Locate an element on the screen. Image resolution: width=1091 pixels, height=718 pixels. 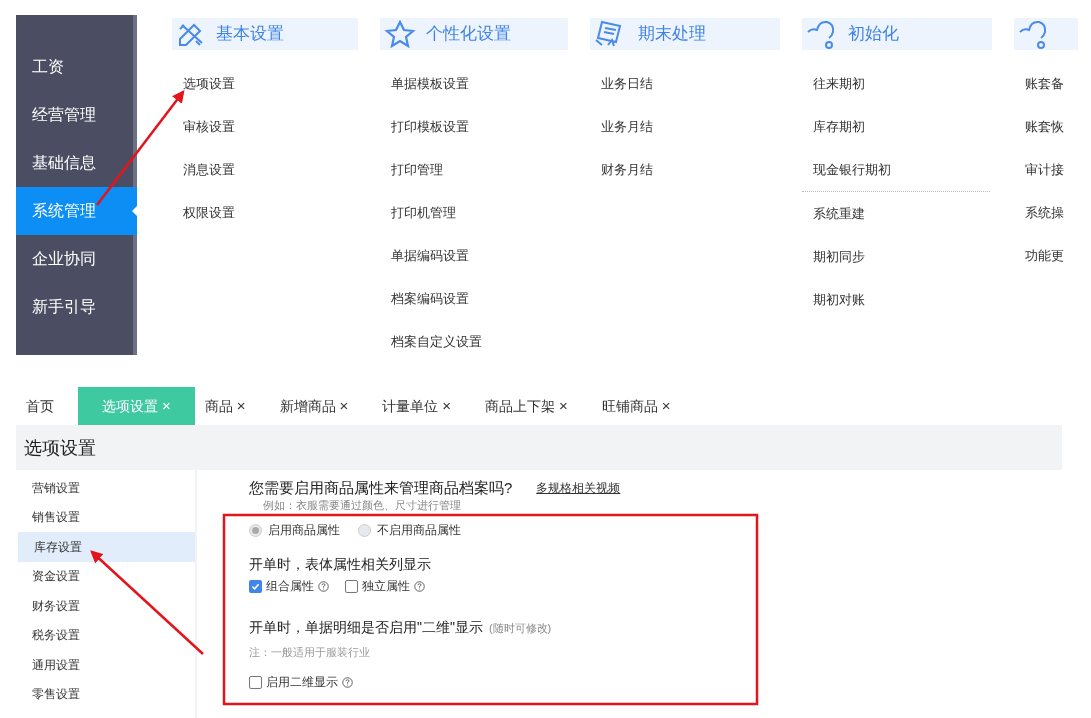
sidebar-item: 企业协同 is located at coordinates (74, 259).